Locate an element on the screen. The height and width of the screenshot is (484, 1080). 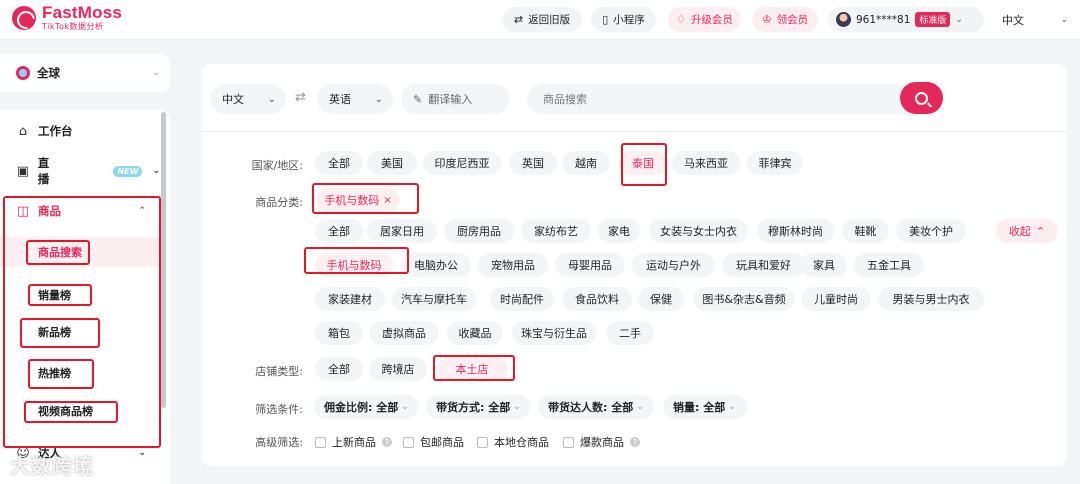
brand-subtitle: TikTok数据分析 is located at coordinates (73, 26).